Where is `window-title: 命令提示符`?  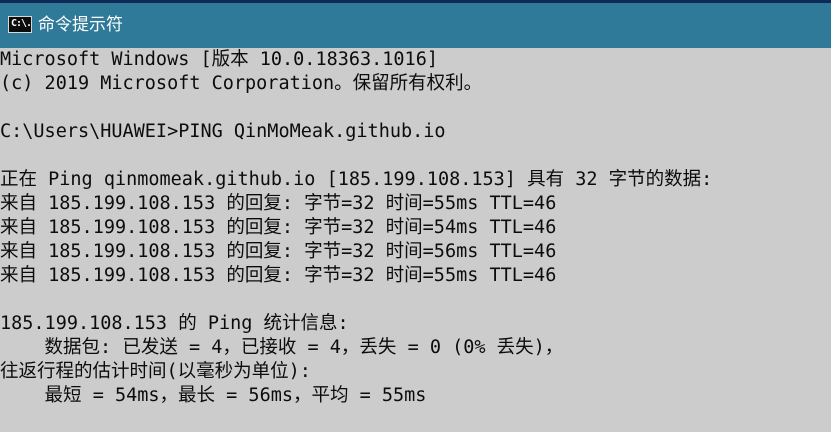
window-title: 命令提示符 is located at coordinates (80, 25).